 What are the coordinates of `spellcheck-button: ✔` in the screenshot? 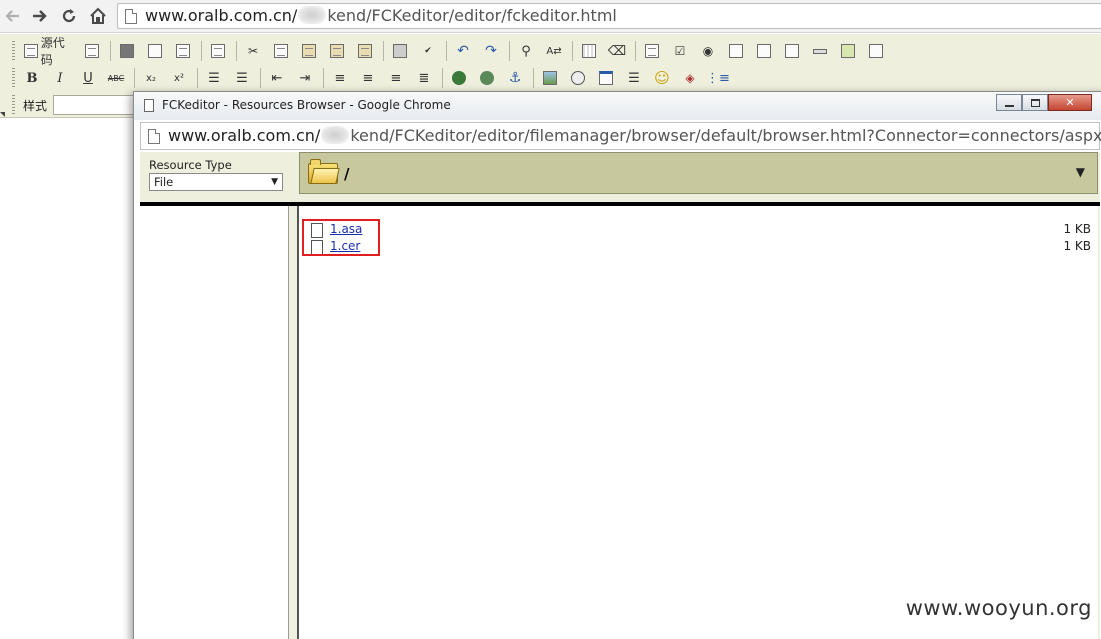 It's located at (428, 51).